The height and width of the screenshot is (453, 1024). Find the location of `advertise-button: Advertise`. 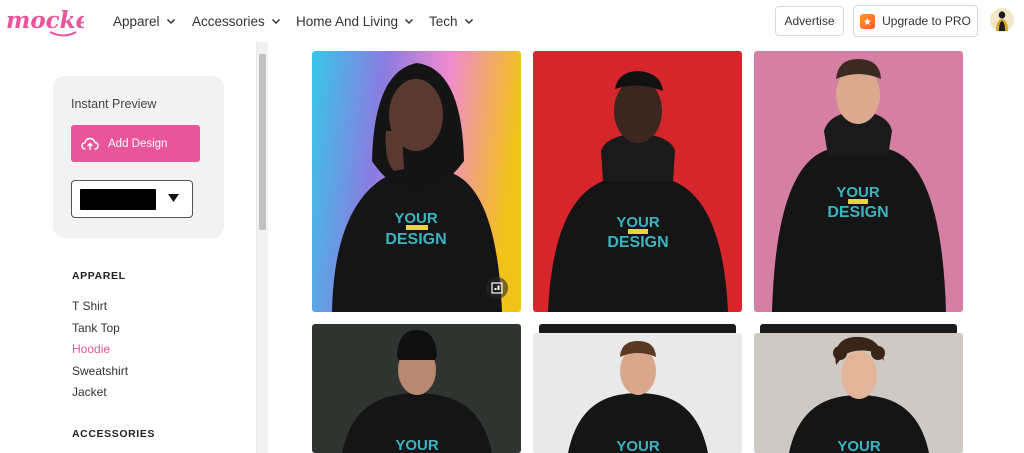

advertise-button: Advertise is located at coordinates (809, 21).